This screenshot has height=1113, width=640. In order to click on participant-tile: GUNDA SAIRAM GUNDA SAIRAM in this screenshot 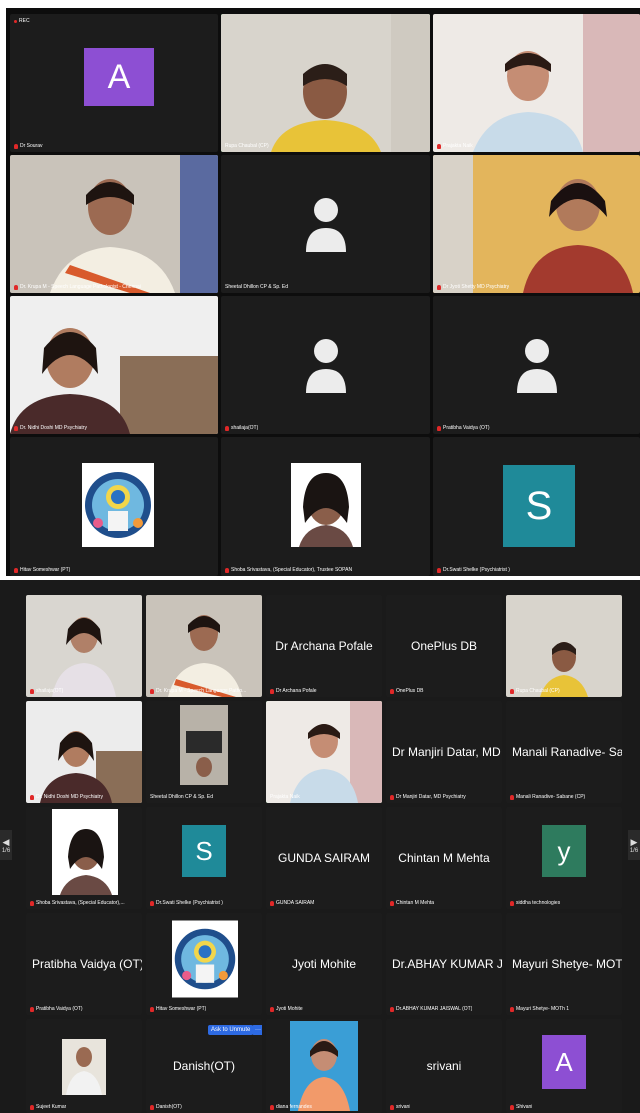, I will do `click(324, 858)`.